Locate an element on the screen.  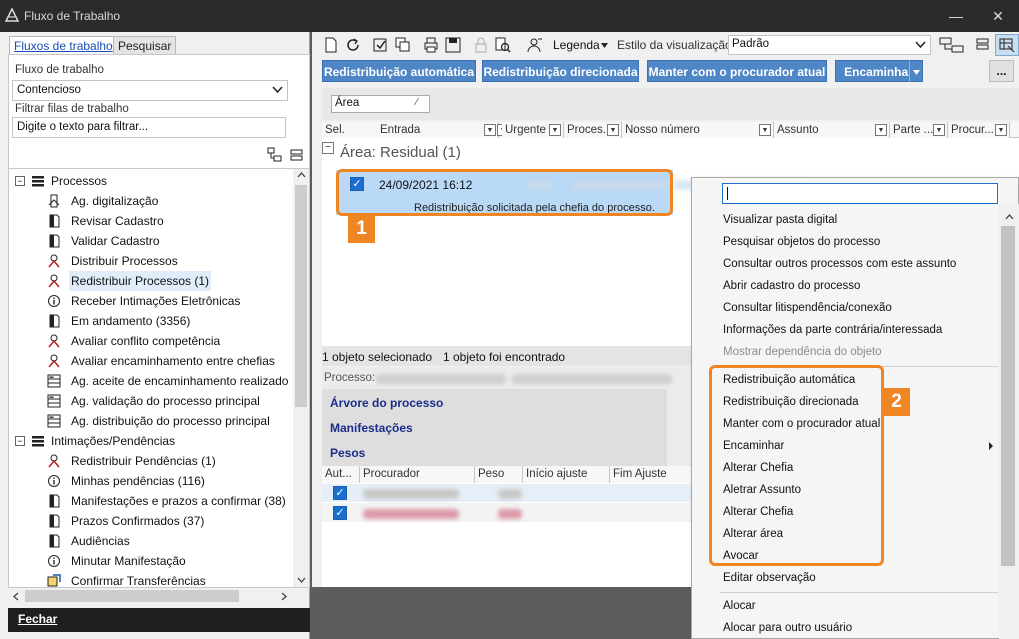
tree-item: Prazos Confirmados (37) is located at coordinates (151, 521).